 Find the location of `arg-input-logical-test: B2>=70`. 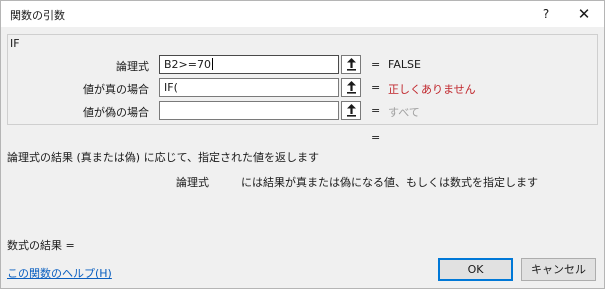

arg-input-logical-test: B2>=70 is located at coordinates (249, 64).